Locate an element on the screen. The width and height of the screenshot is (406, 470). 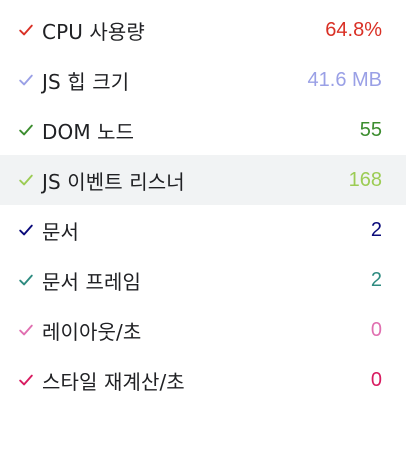
metric-row-layouts-per-sec: 레이아웃/초 0 is located at coordinates (203, 330).